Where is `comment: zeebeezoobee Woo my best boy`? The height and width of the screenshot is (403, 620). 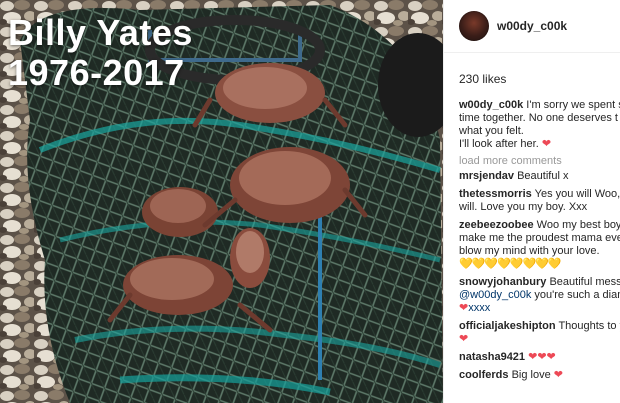
comment: zeebeezoobee Woo my best boy is located at coordinates (539, 225).